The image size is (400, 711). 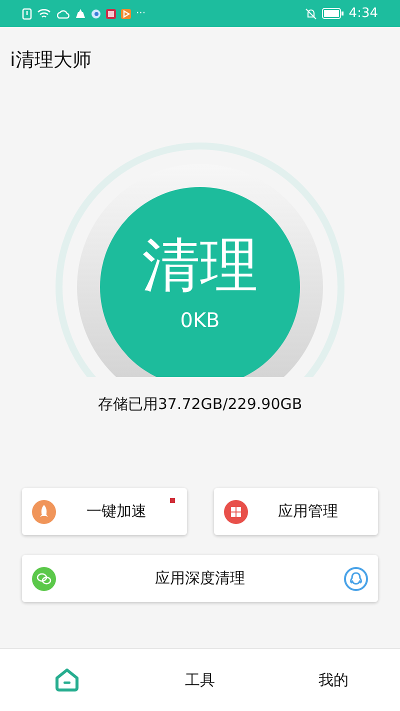 I want to click on sim-icon, so click(x=27, y=14).